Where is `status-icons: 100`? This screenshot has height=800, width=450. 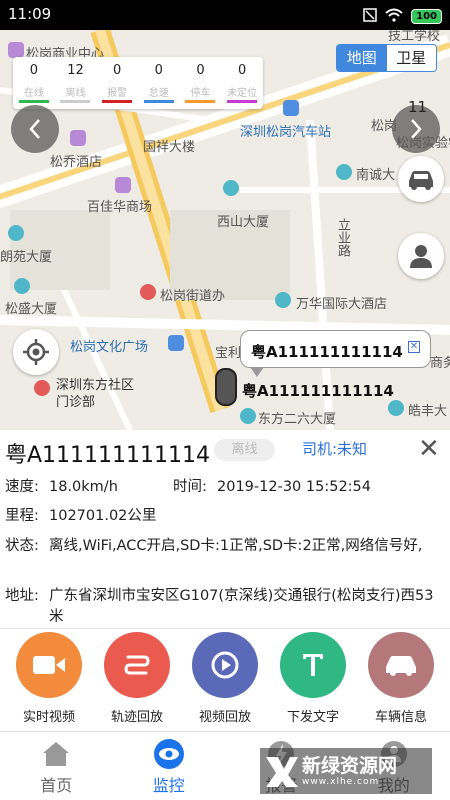
status-icons: 100 is located at coordinates (402, 16).